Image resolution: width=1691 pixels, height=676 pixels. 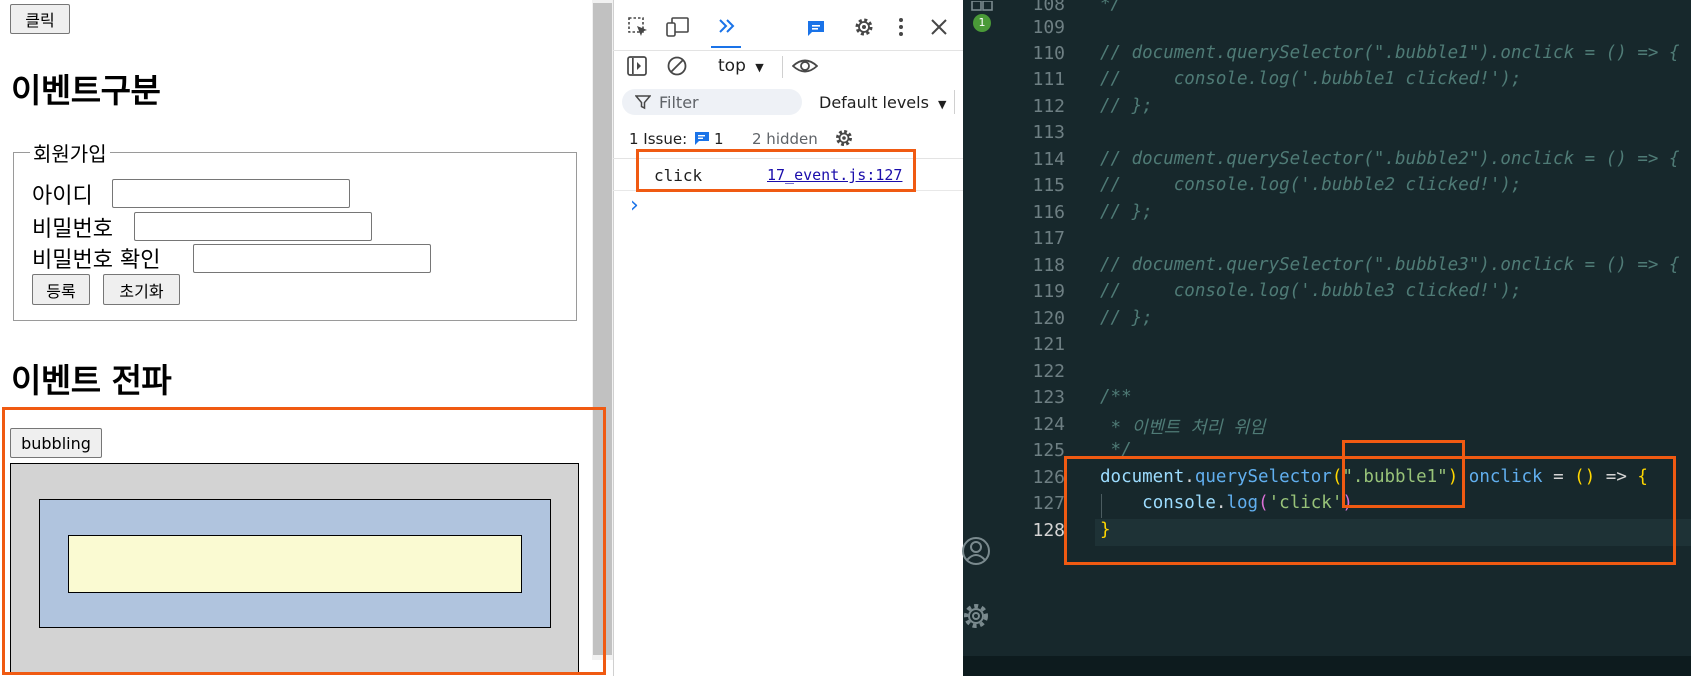 What do you see at coordinates (1111, 7) in the screenshot?
I see `code-line: */` at bounding box center [1111, 7].